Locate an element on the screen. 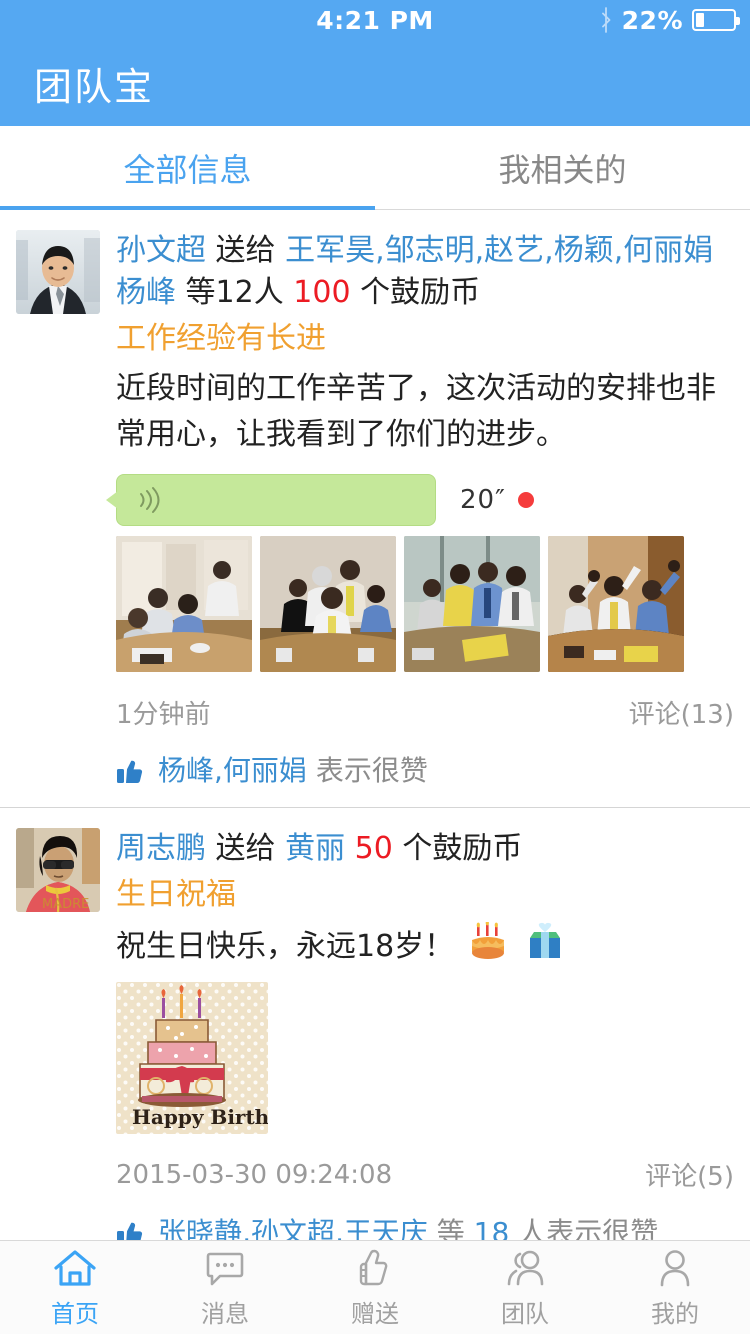  photo-grid is located at coordinates (425, 604).